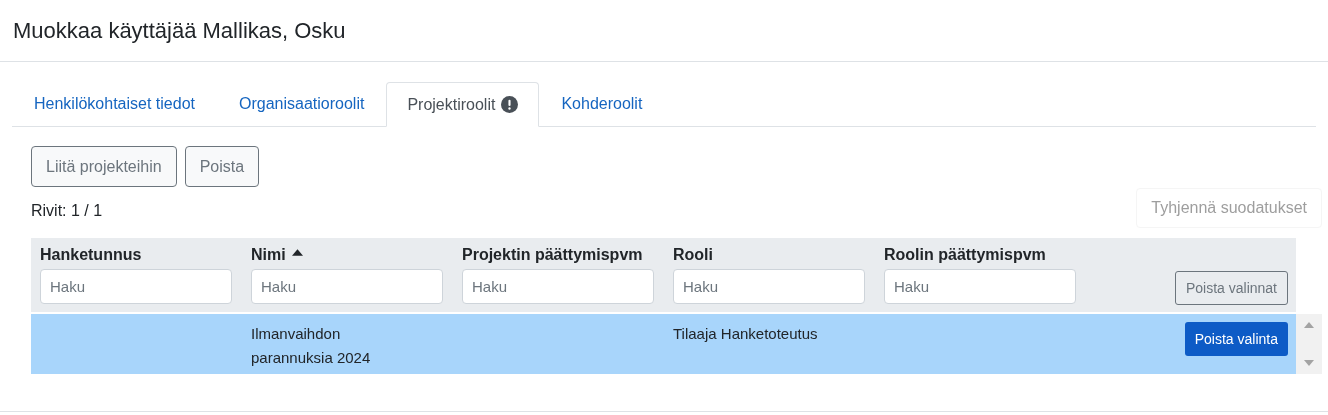 This screenshot has width=1328, height=415. Describe the element at coordinates (91, 255) in the screenshot. I see `column-header: Hanketunnus` at that location.